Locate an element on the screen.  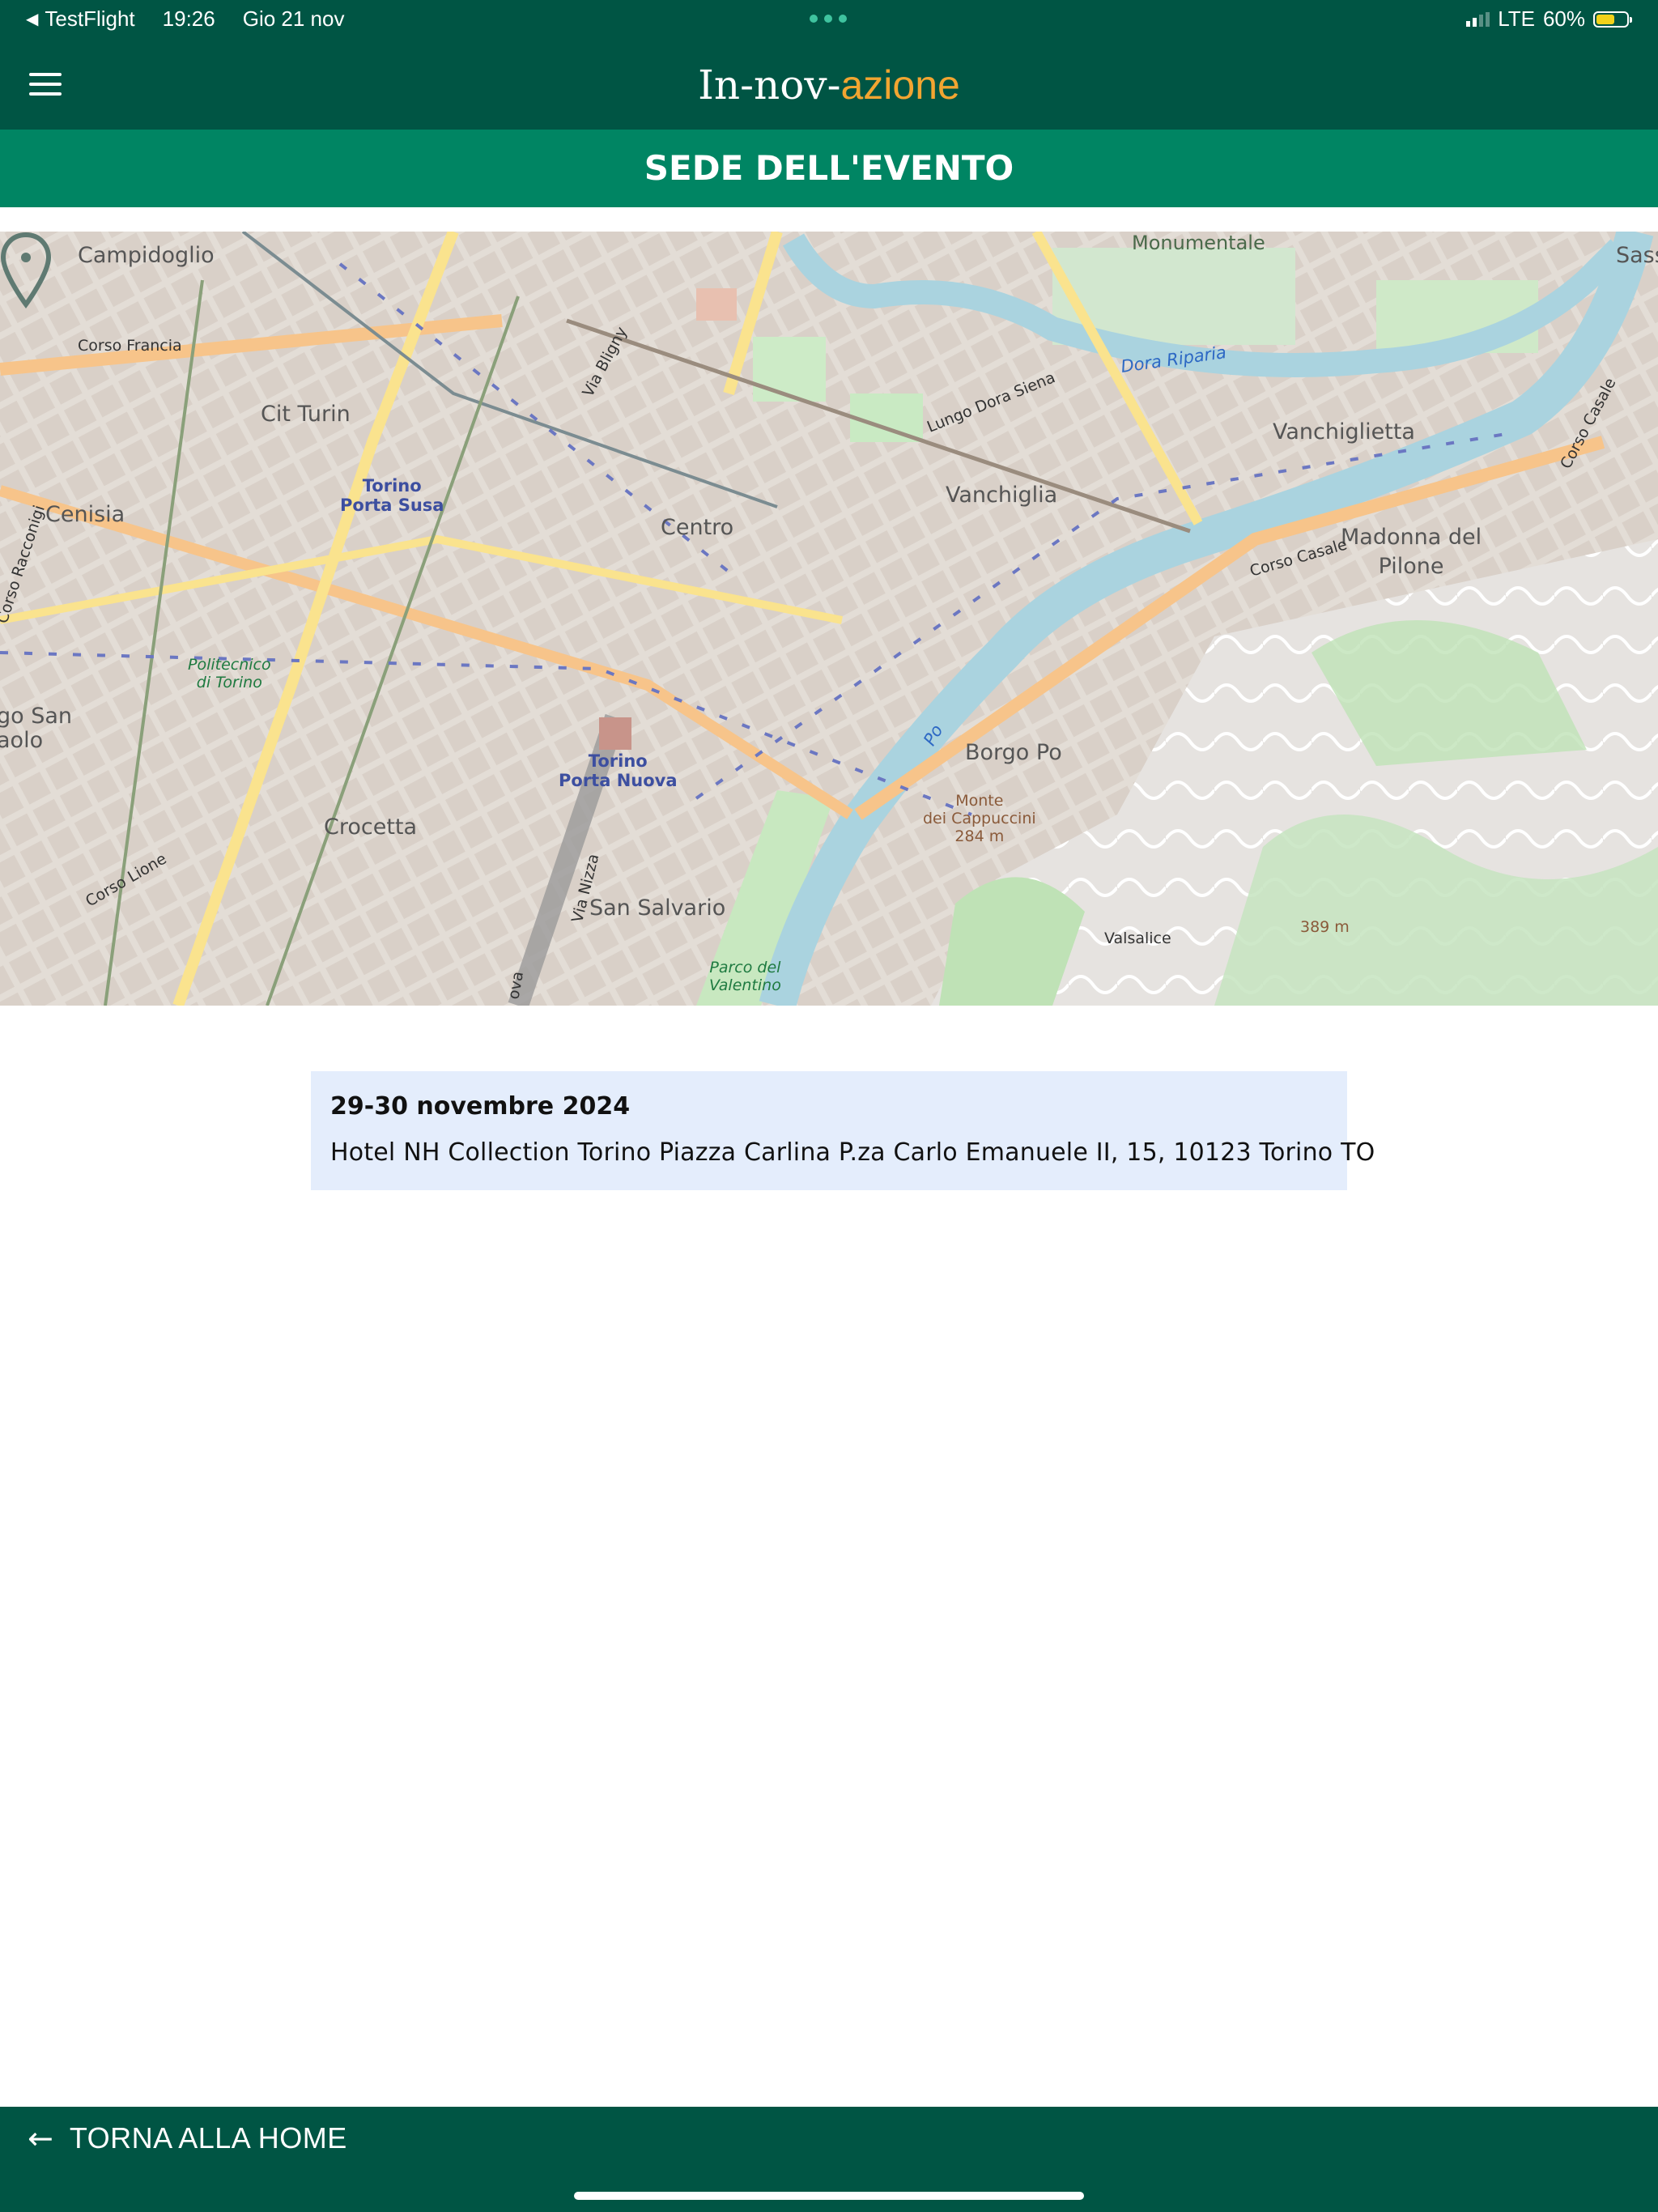
network-type: LTE is located at coordinates (1516, 19).